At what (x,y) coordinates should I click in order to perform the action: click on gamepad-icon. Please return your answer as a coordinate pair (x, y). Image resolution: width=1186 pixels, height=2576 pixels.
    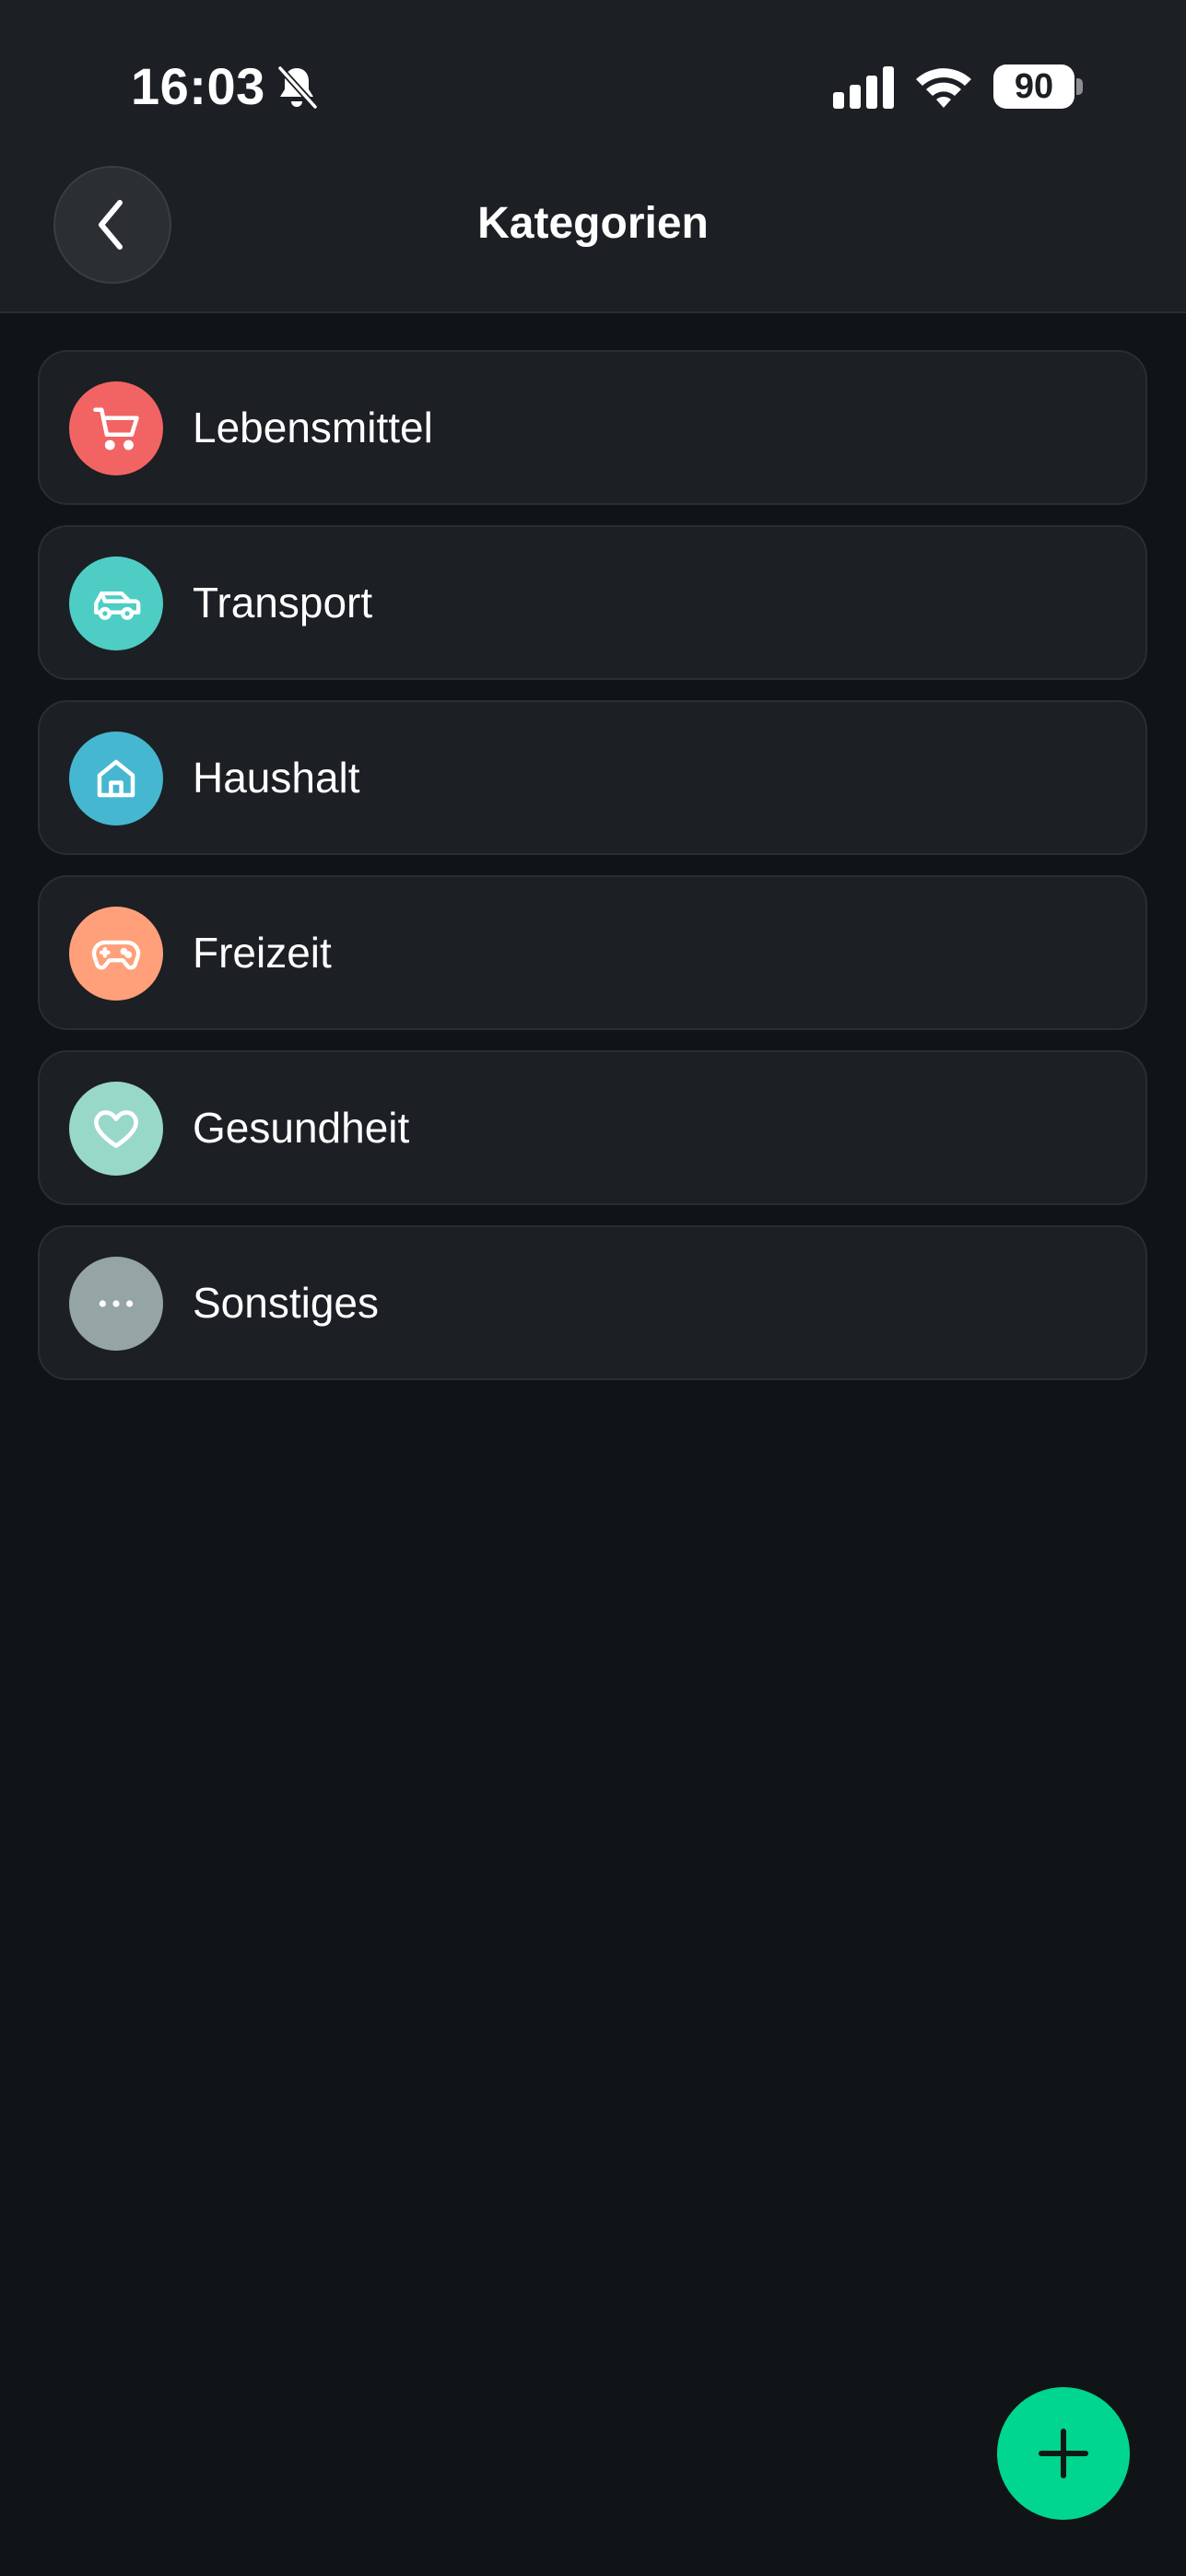
    Looking at the image, I should click on (116, 955).